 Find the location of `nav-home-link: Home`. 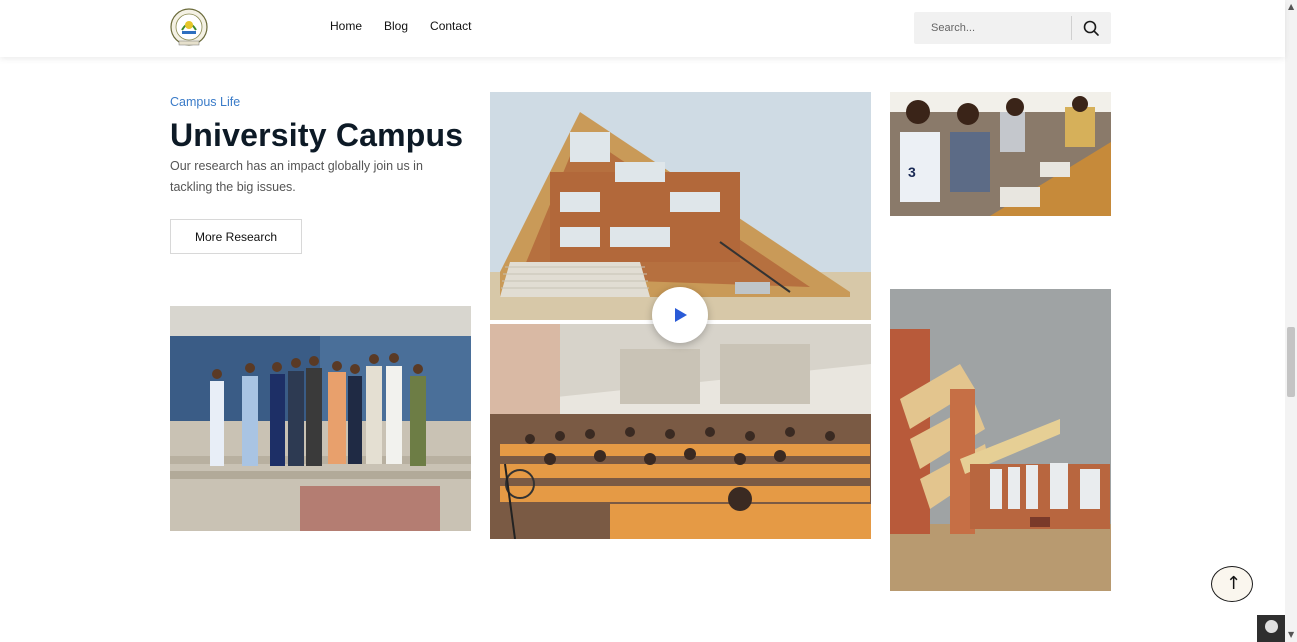

nav-home-link: Home is located at coordinates (346, 26).